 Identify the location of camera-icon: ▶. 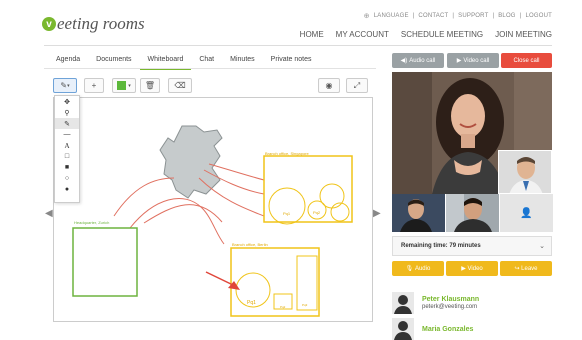
(459, 61).